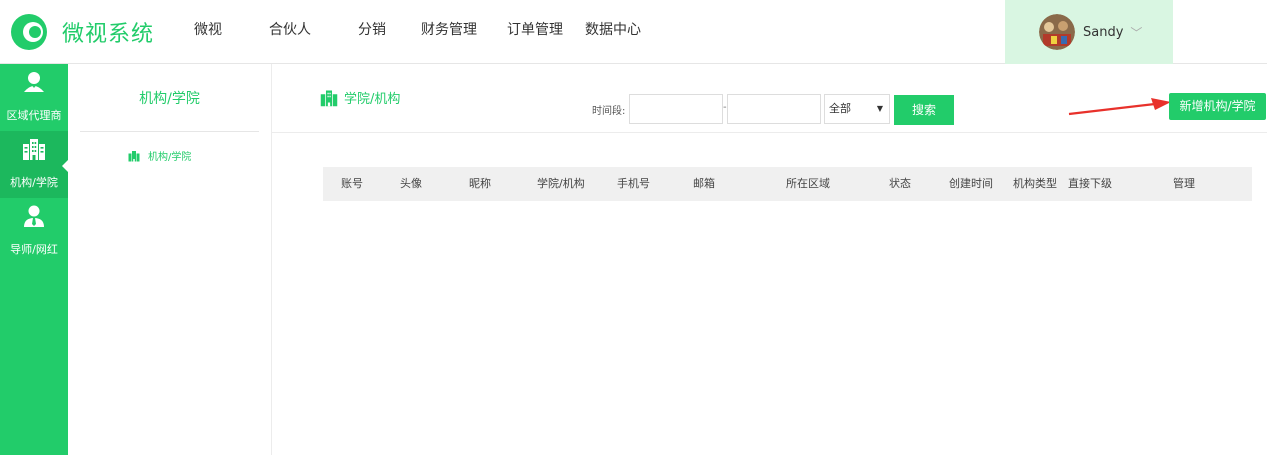  What do you see at coordinates (1090, 183) in the screenshot?
I see `column-header-subordinate: 直接下级` at bounding box center [1090, 183].